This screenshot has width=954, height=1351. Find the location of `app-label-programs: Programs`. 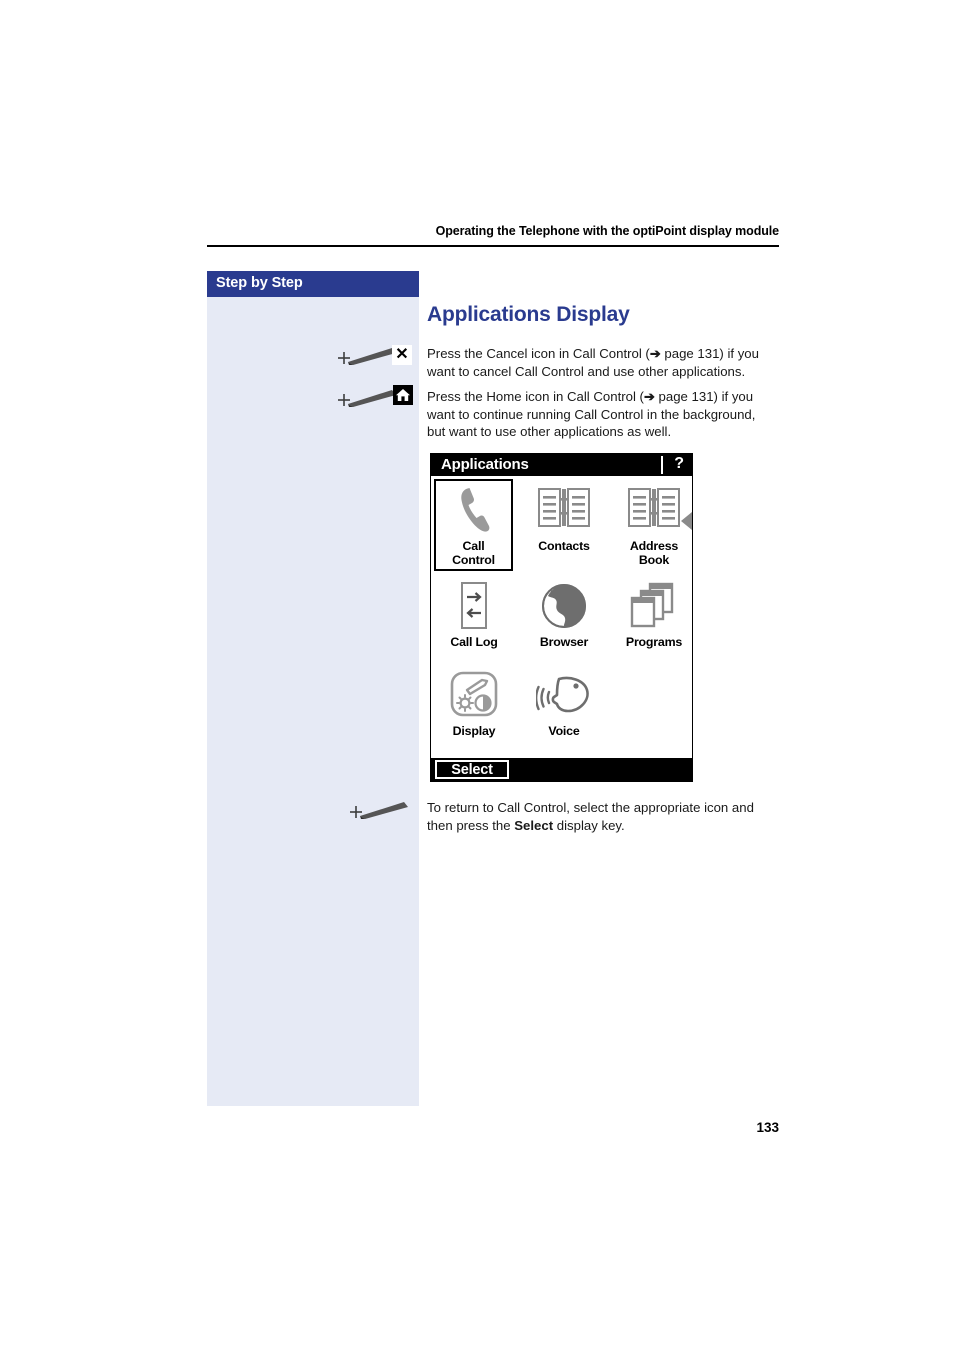

app-label-programs: Programs is located at coordinates (654, 642).